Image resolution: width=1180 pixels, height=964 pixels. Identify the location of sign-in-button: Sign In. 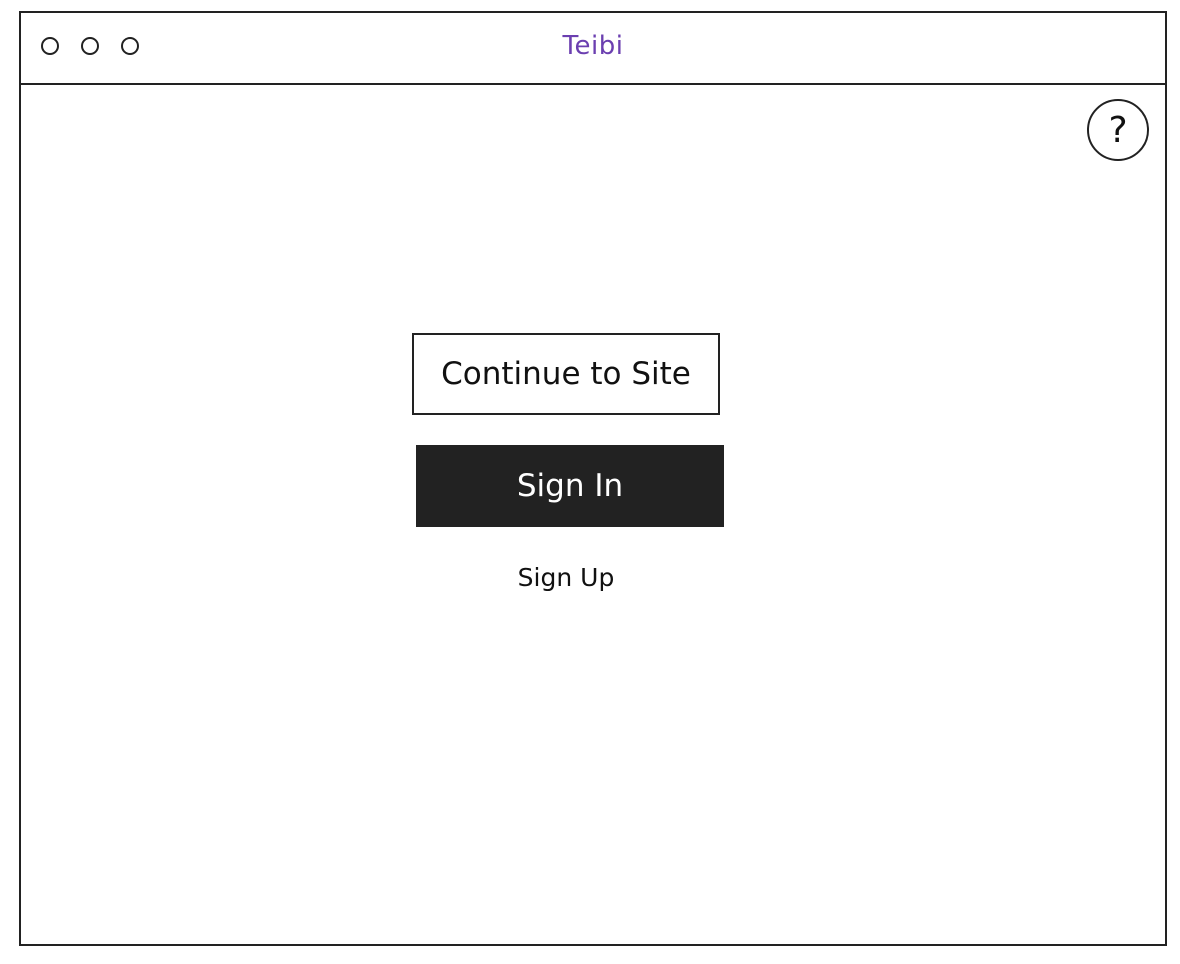
(570, 486).